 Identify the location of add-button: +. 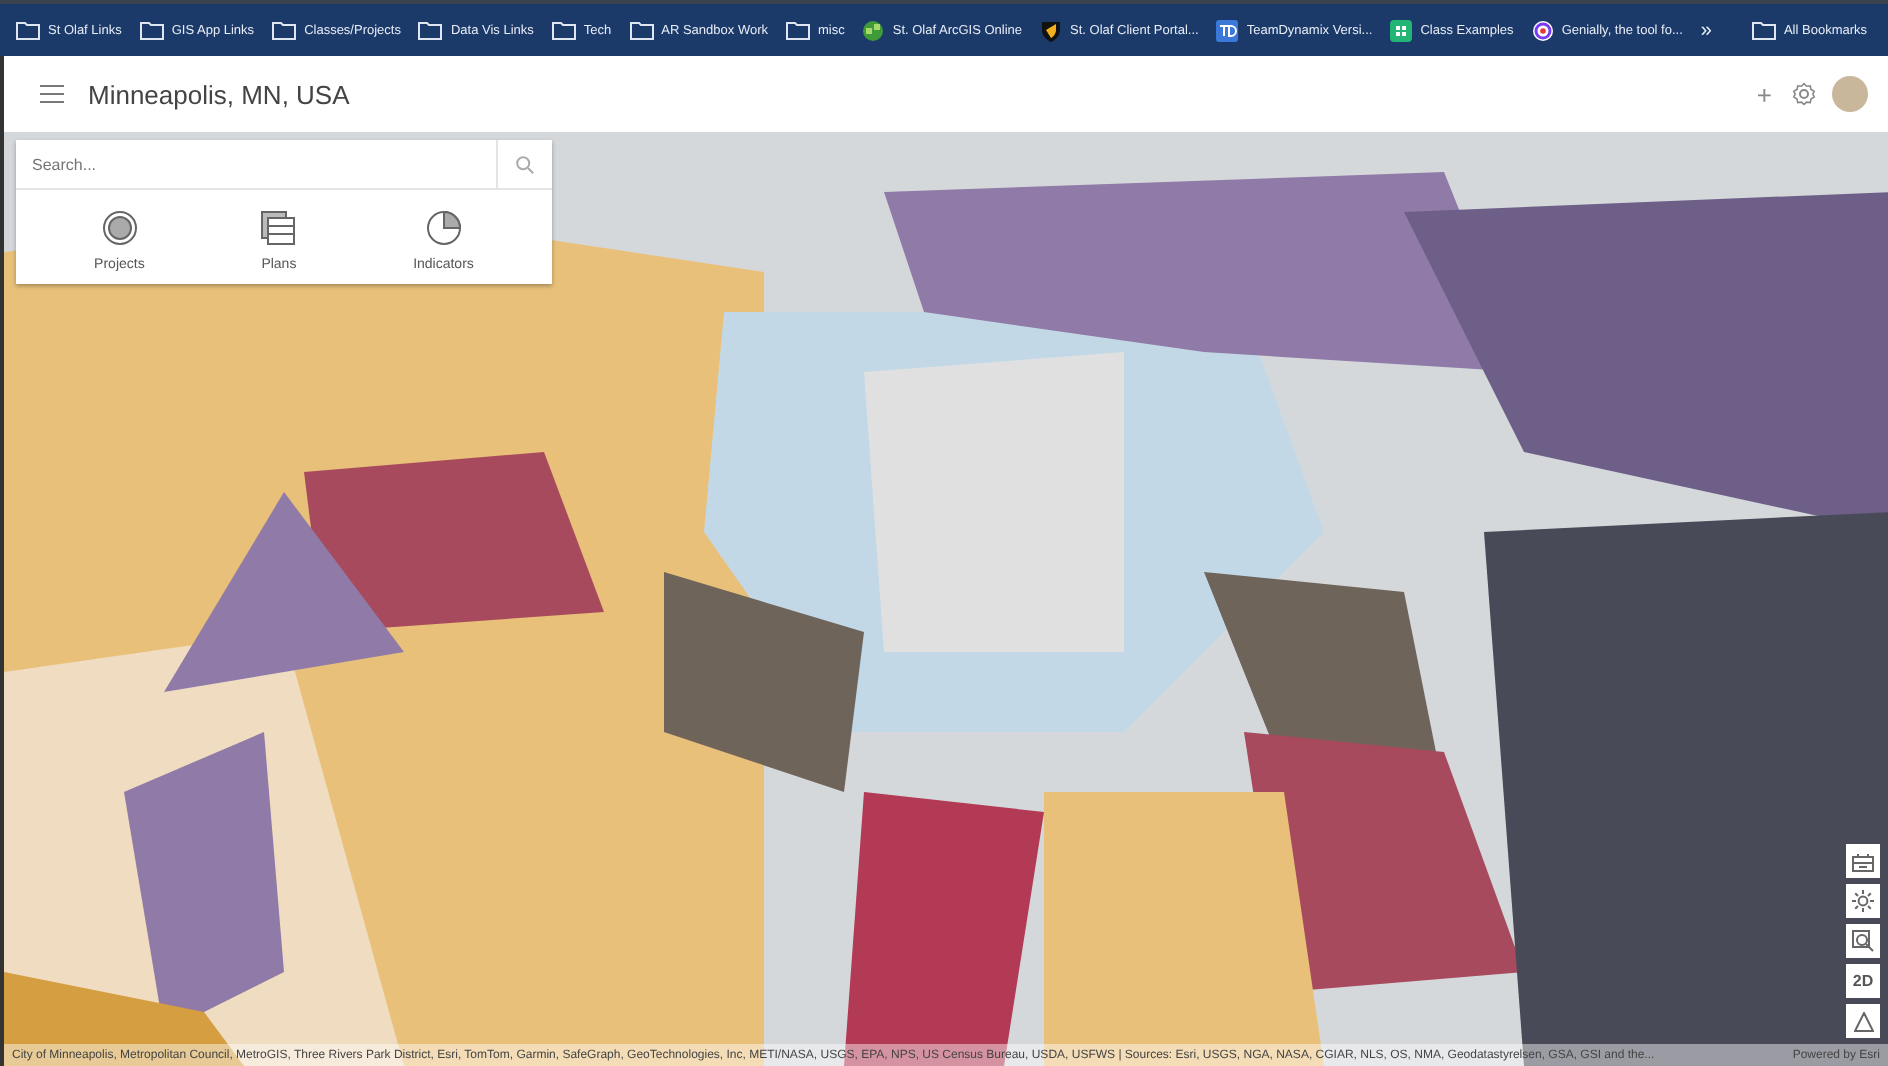
(1764, 94).